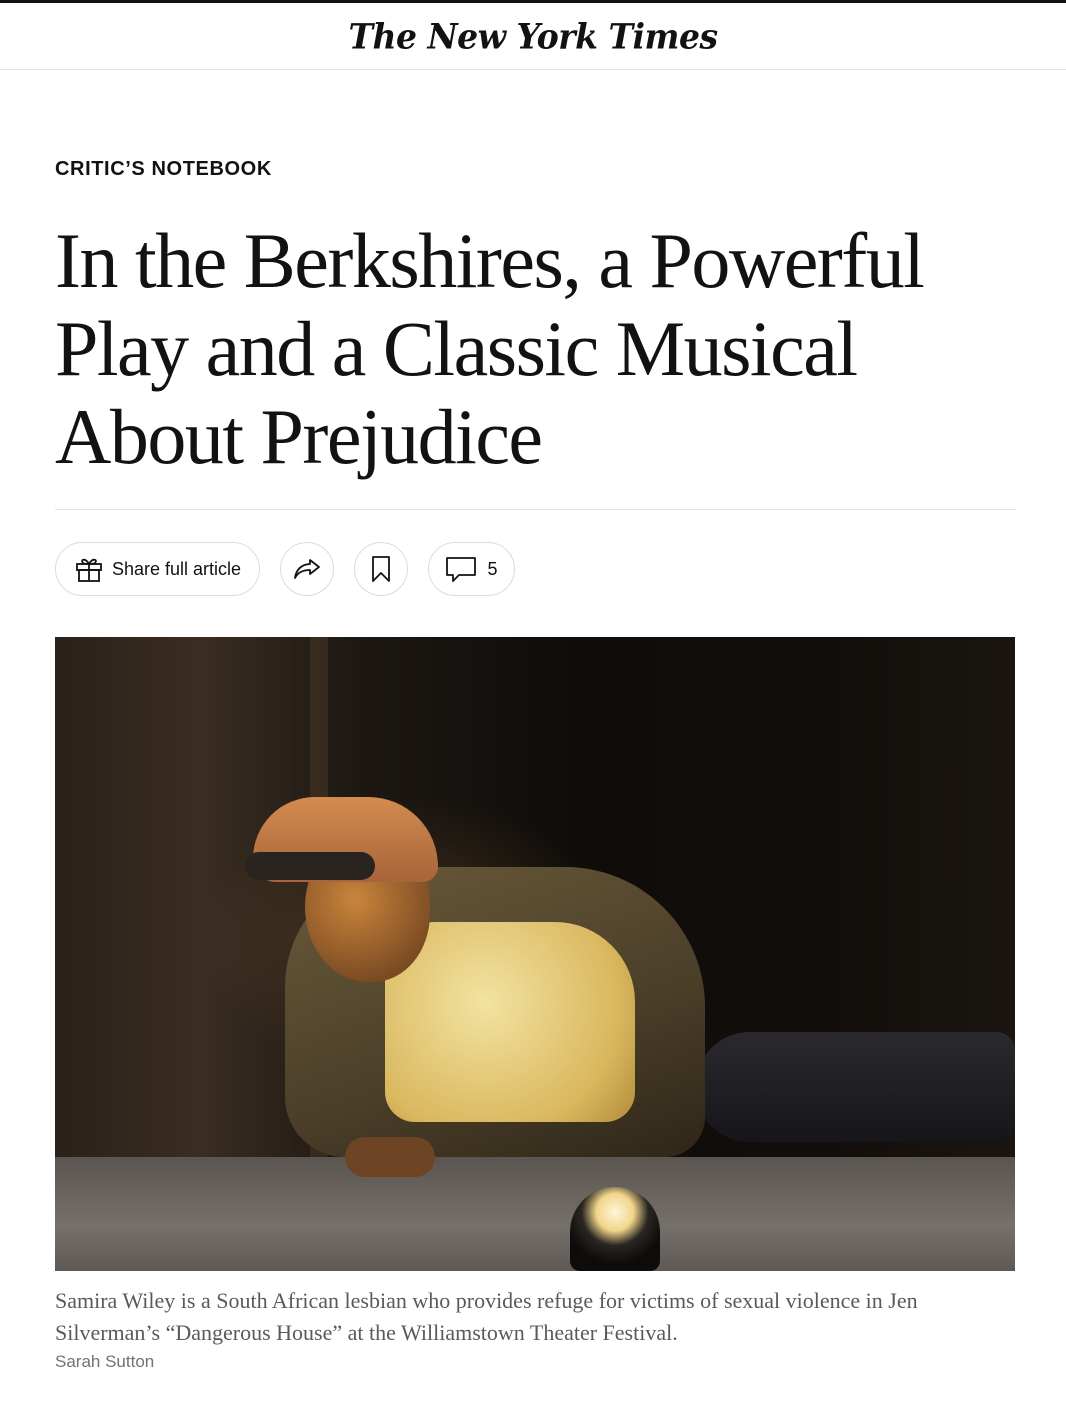  Describe the element at coordinates (390, 1157) in the screenshot. I see `photo-figure-hand` at that location.